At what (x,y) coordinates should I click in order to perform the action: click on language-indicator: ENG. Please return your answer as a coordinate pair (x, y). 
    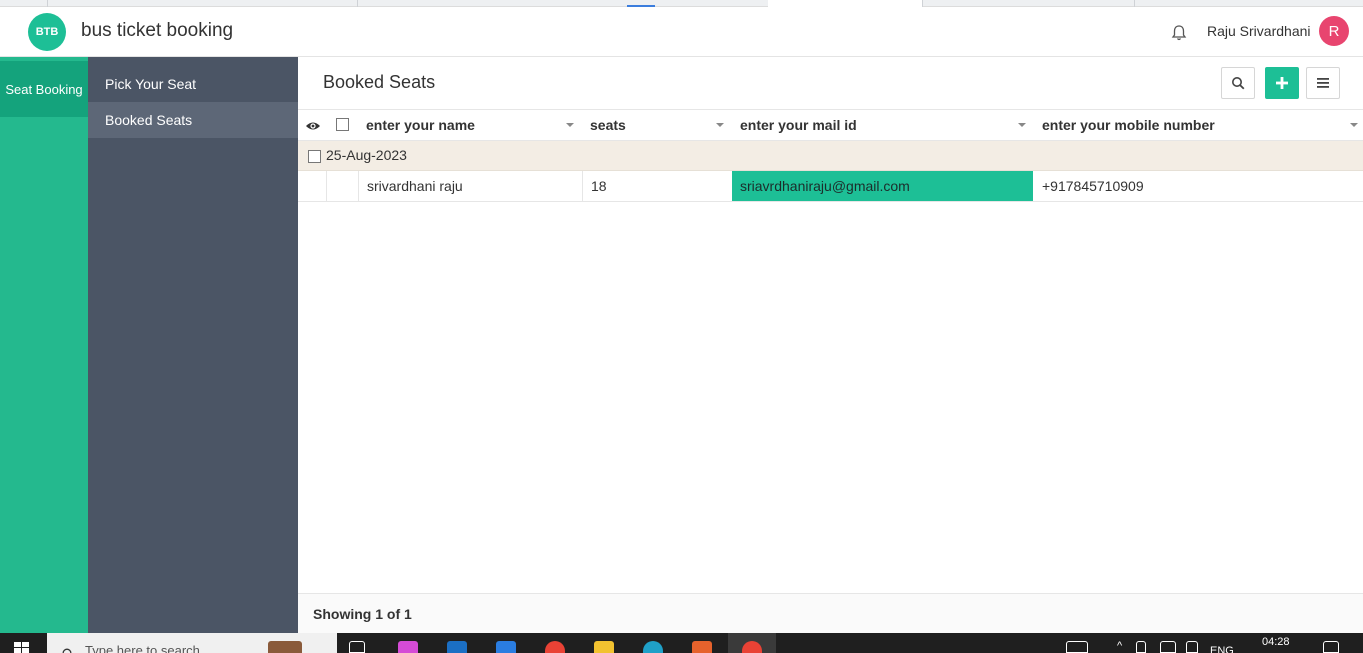
    Looking at the image, I should click on (1222, 649).